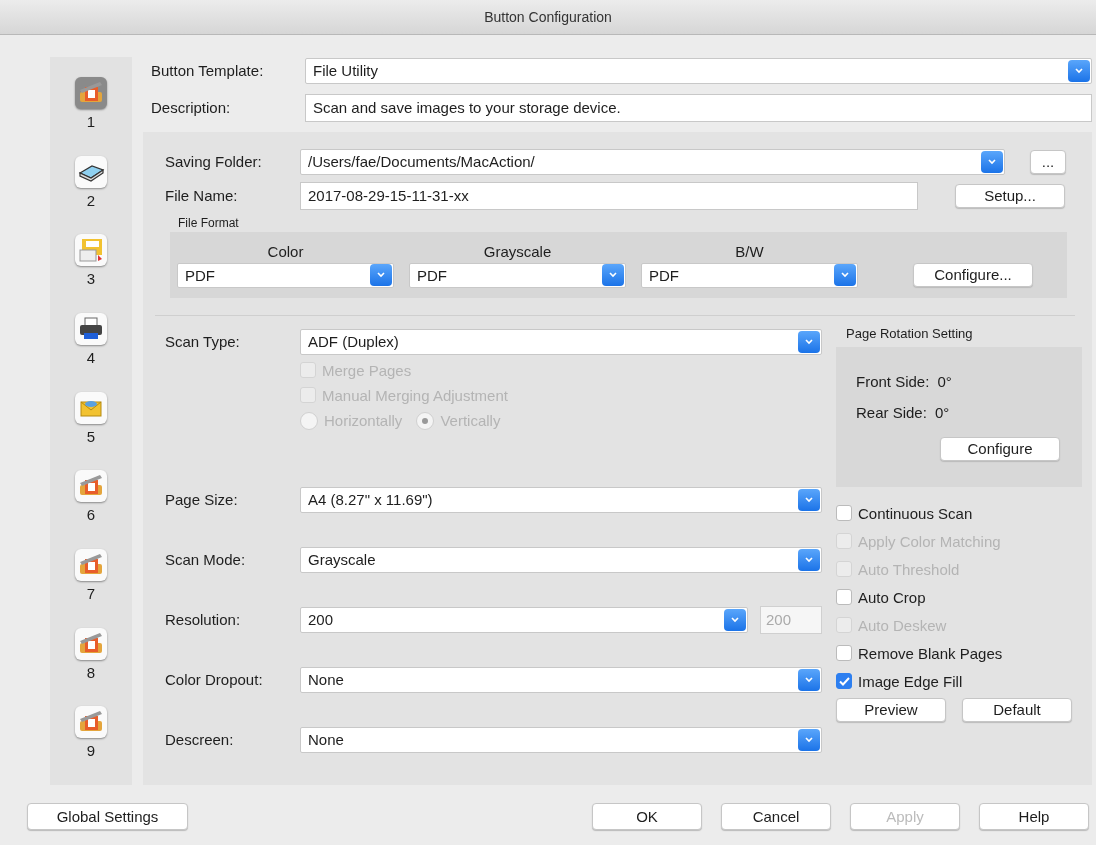  What do you see at coordinates (910, 681) in the screenshot?
I see `checkbox-label: Image Edge Fill` at bounding box center [910, 681].